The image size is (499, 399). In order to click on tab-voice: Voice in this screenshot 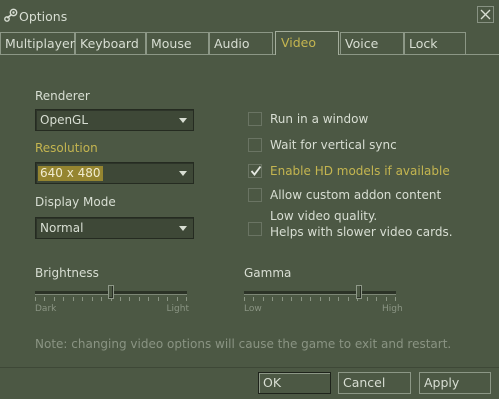, I will do `click(372, 43)`.